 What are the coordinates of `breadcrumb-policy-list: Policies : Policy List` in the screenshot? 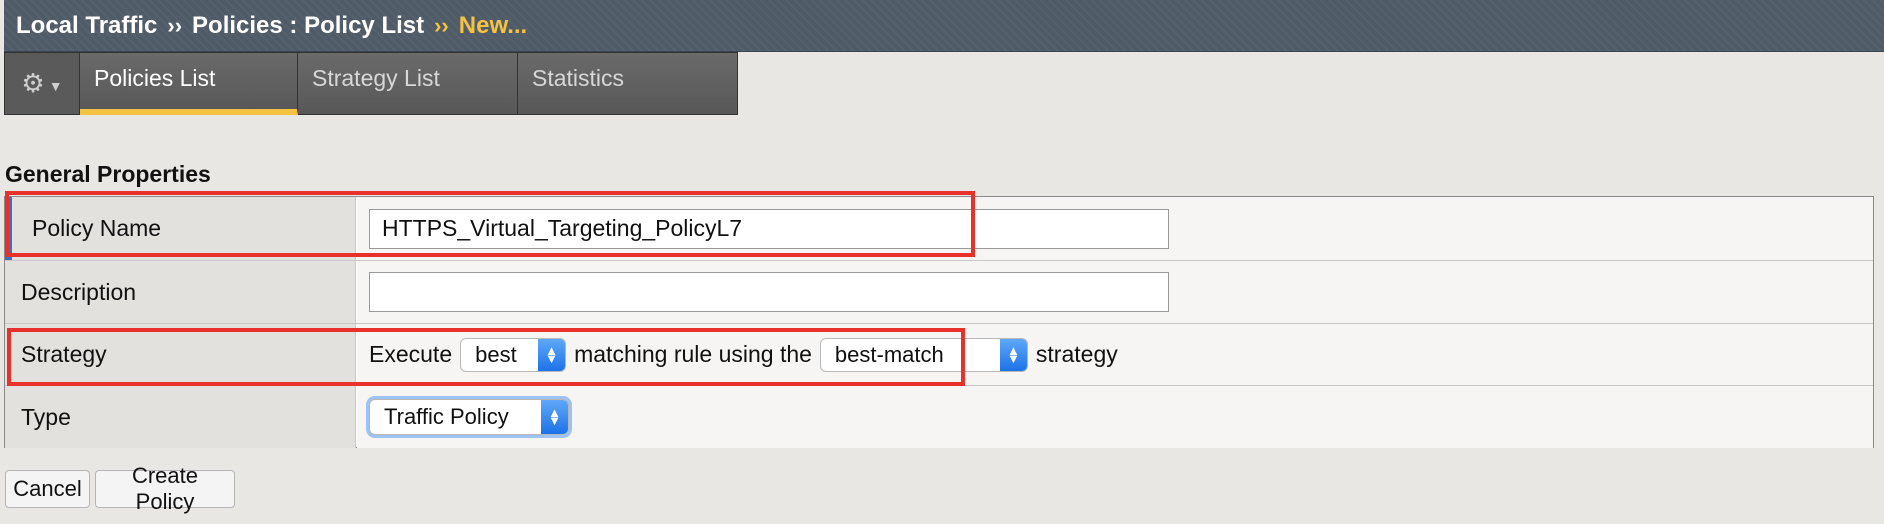 It's located at (308, 26).